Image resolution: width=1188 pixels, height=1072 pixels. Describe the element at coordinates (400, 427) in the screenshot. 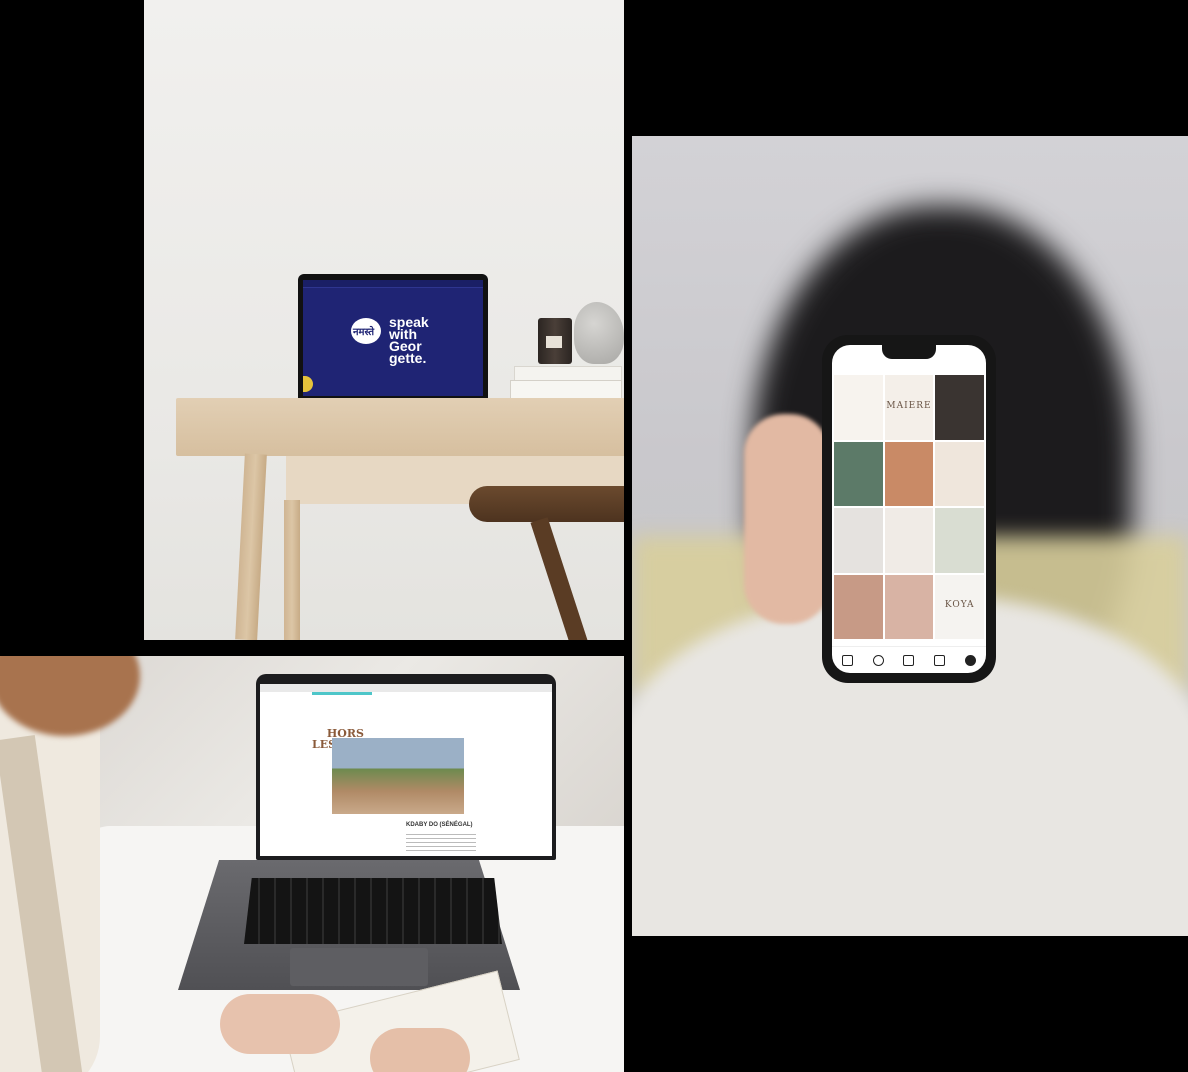

I see `desk` at that location.